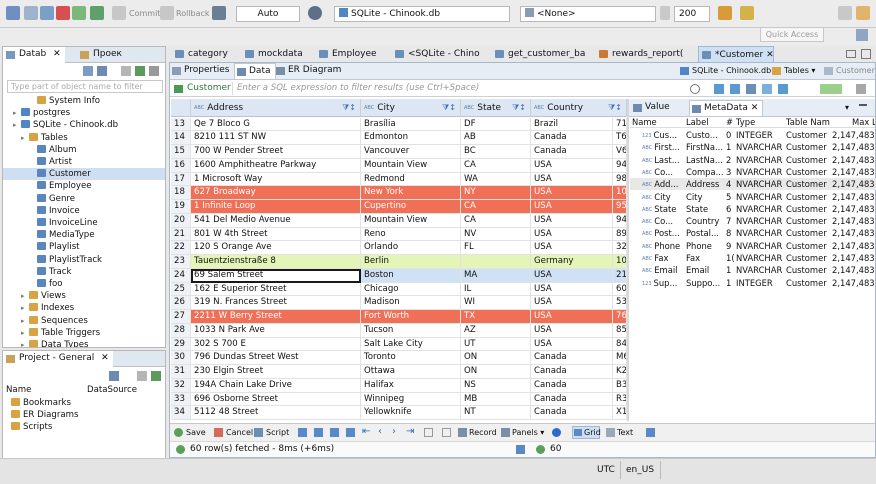 This screenshot has height=484, width=876. Describe the element at coordinates (620, 317) in the screenshot. I see `cell-extra: 76` at that location.